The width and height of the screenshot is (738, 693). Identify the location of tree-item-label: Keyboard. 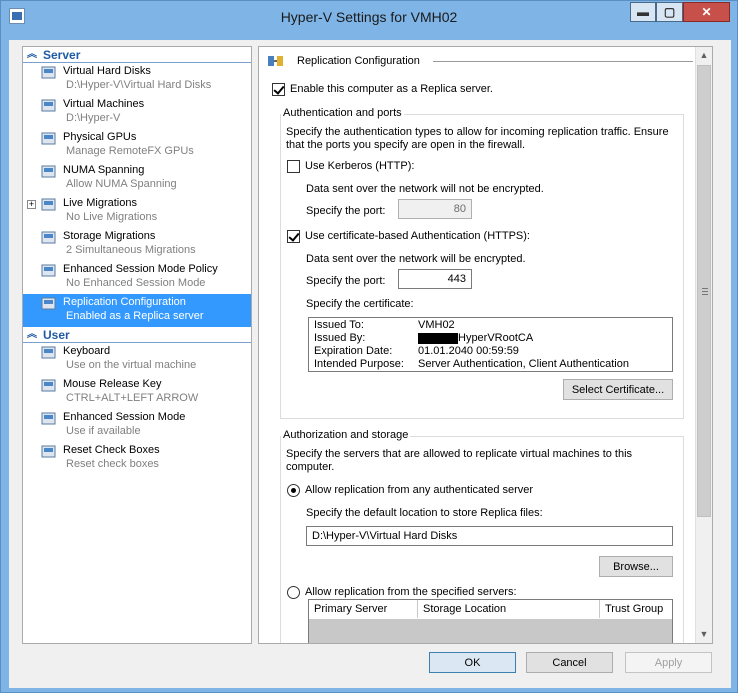
(87, 351).